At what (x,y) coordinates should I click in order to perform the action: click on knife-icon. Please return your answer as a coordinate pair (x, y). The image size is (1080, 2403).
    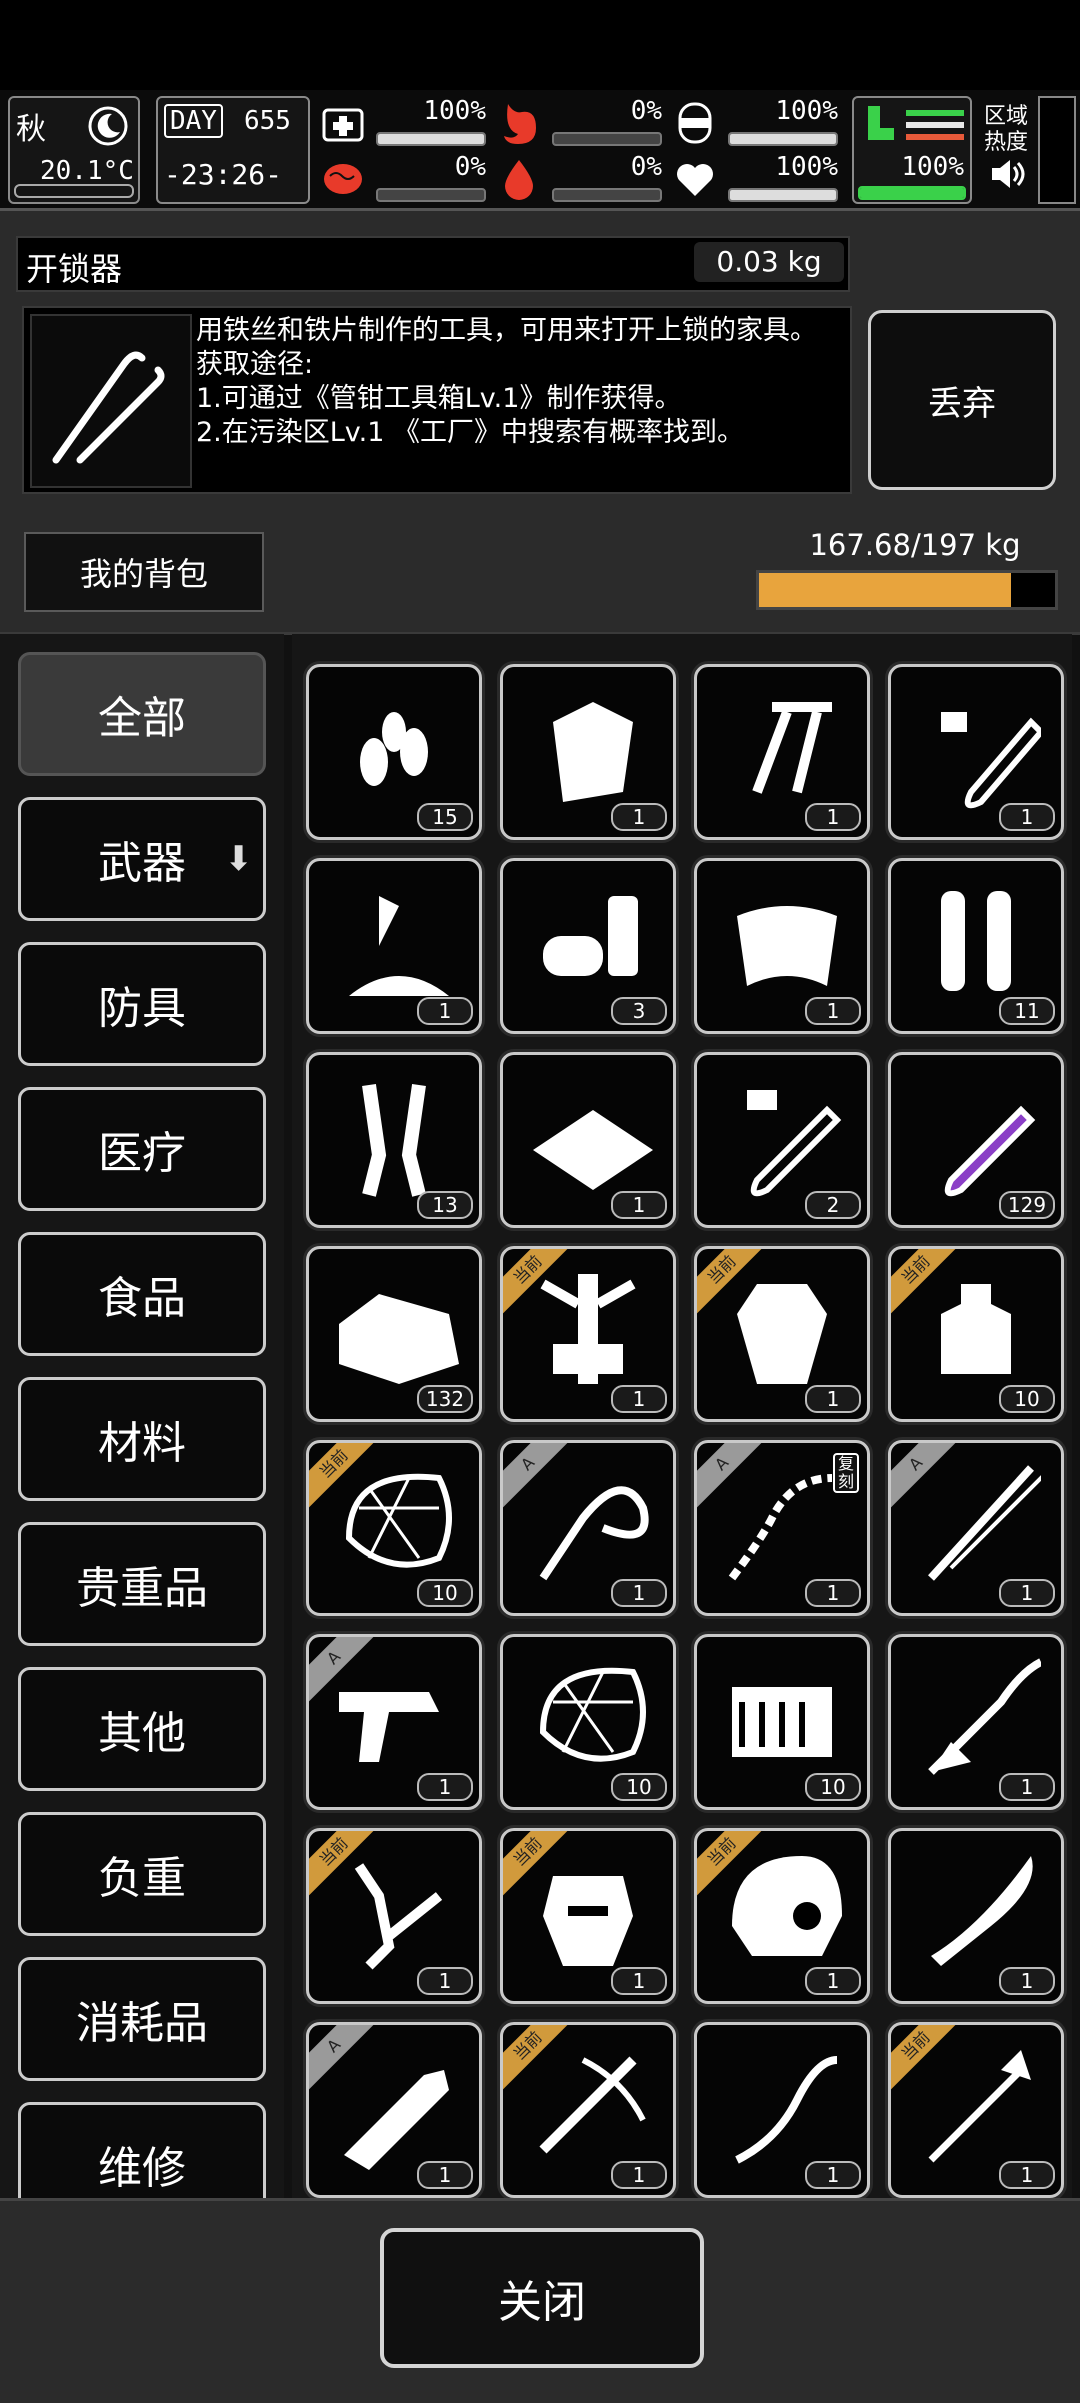
    Looking at the image, I should click on (982, 1911).